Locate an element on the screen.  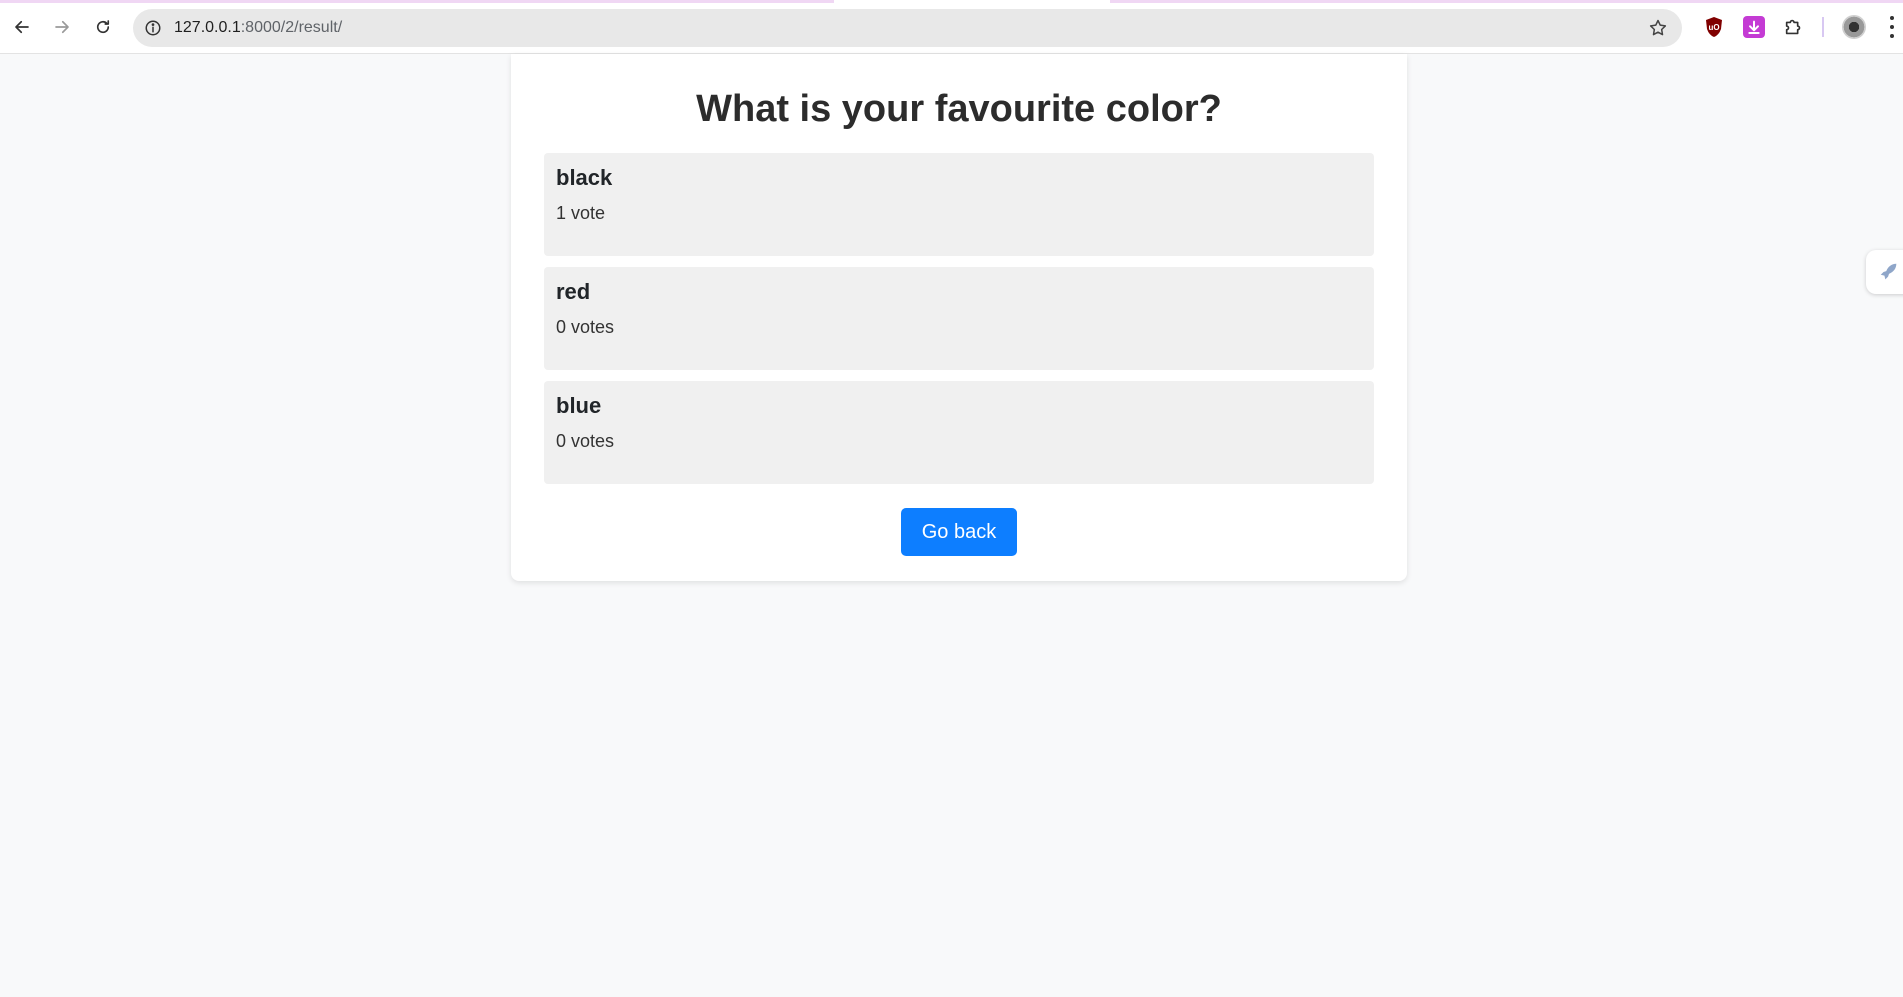
ublock-extension-button: uO is located at coordinates (1714, 27).